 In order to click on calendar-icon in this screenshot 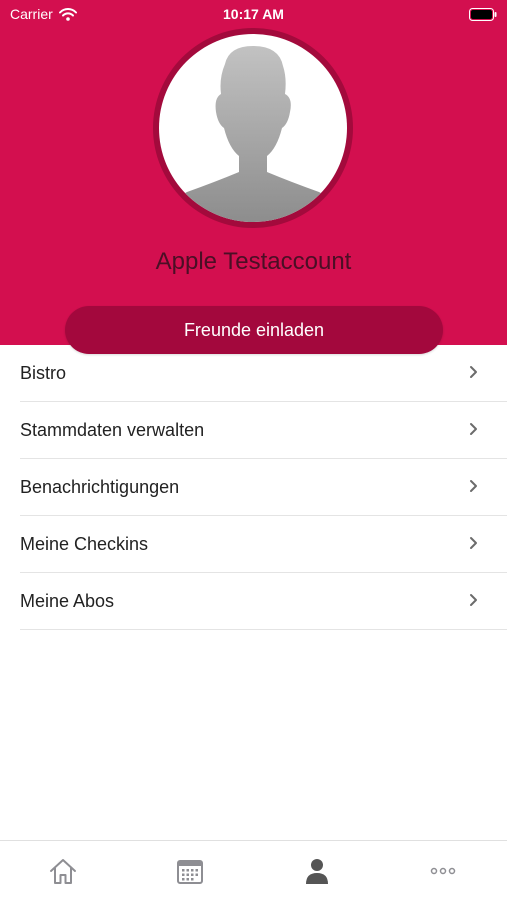, I will do `click(190, 872)`.